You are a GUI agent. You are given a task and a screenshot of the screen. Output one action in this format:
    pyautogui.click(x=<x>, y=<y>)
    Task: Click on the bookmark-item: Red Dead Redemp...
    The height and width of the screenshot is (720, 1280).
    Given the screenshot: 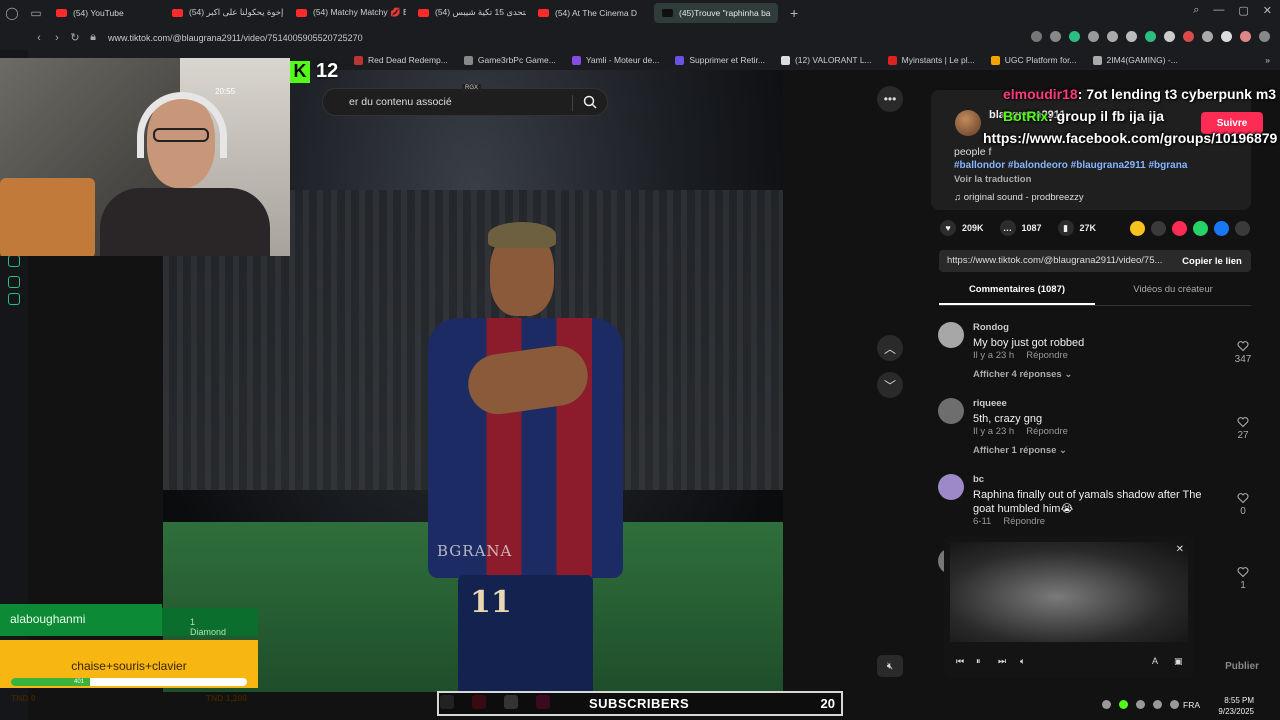 What is the action you would take?
    pyautogui.click(x=401, y=60)
    